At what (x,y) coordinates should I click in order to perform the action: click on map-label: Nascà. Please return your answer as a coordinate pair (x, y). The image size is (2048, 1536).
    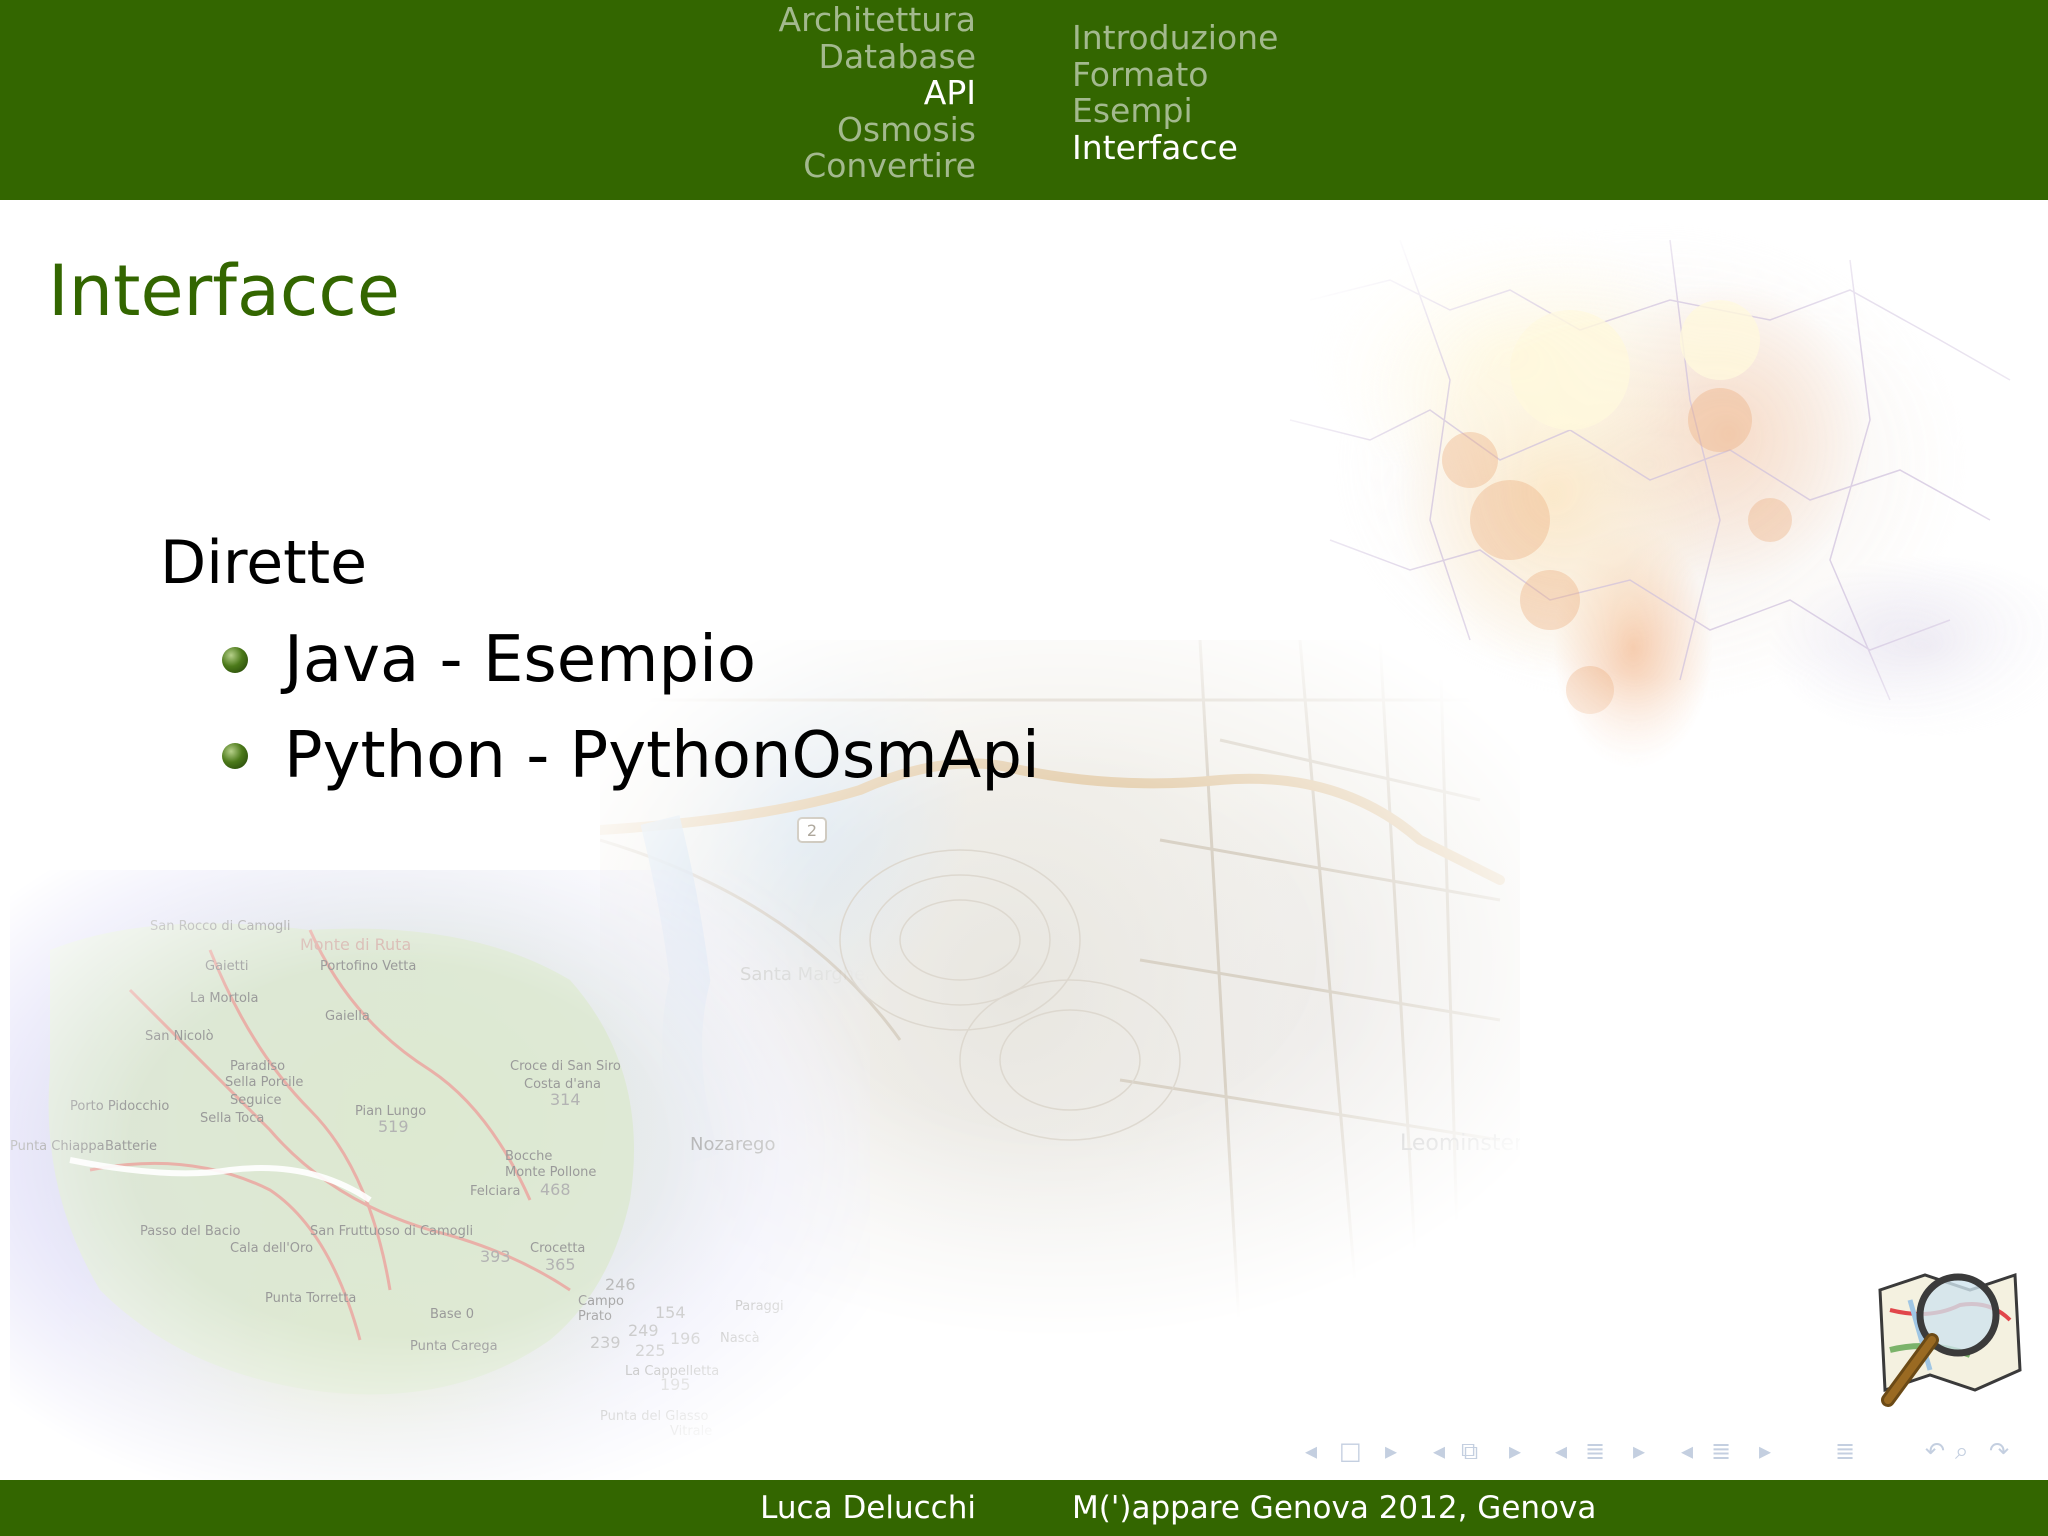
    Looking at the image, I should click on (740, 1338).